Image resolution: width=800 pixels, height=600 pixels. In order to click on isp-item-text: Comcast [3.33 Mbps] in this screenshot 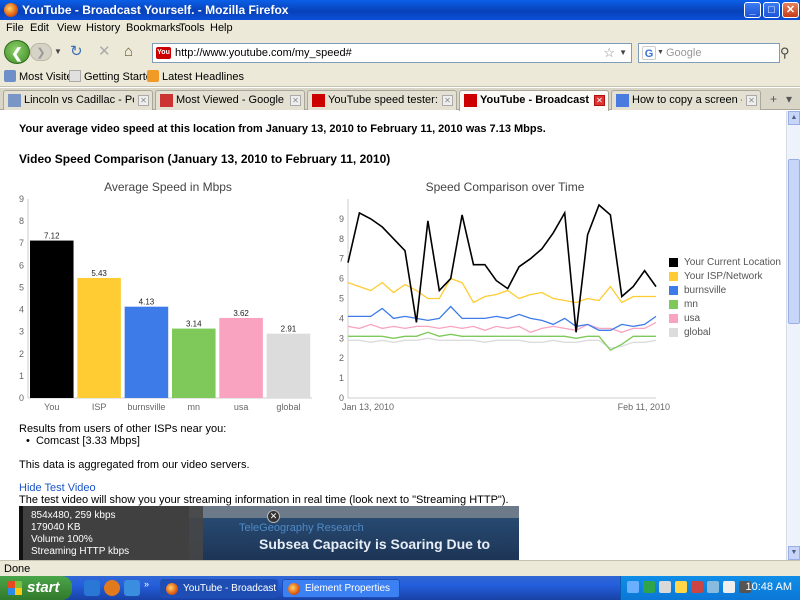, I will do `click(87, 441)`.